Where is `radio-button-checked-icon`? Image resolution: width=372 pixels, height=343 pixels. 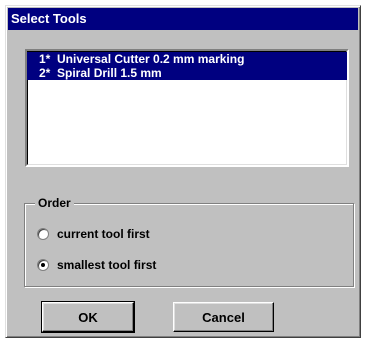
radio-button-checked-icon is located at coordinates (43, 265).